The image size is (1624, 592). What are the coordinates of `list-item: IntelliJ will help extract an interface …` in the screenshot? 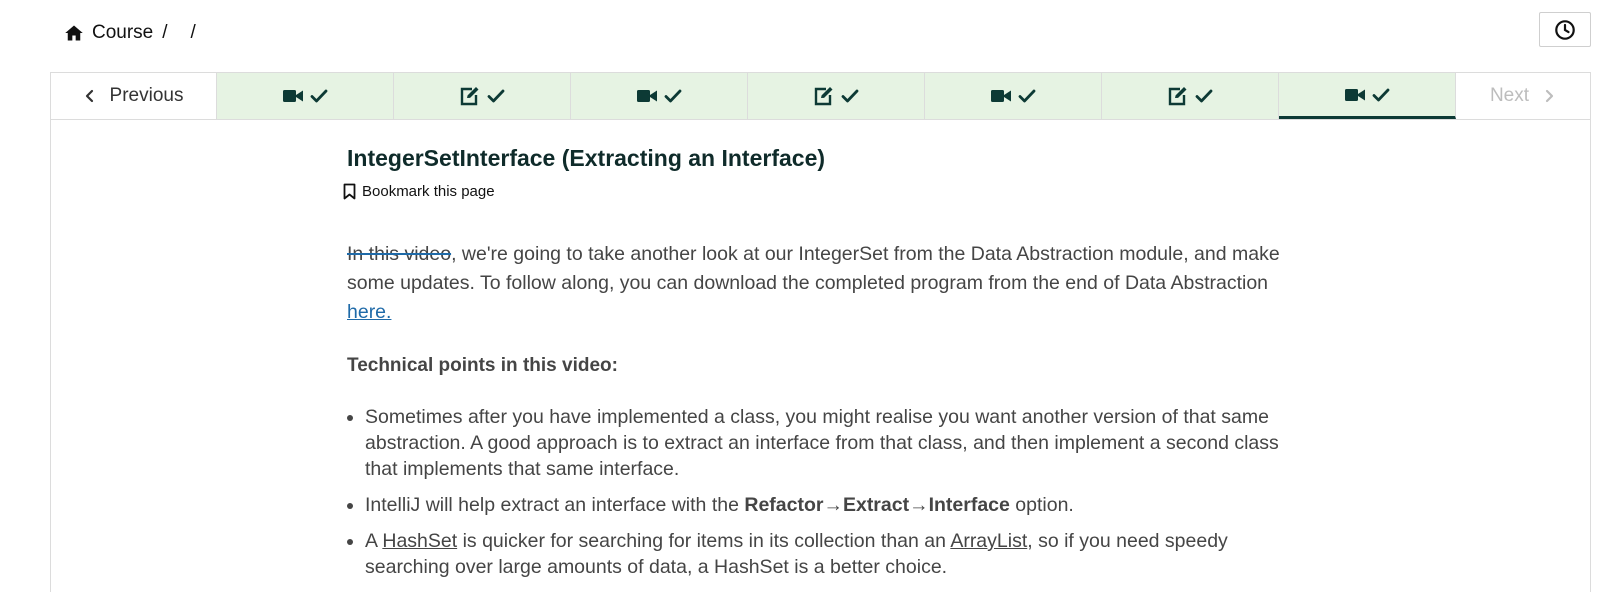 It's located at (826, 505).